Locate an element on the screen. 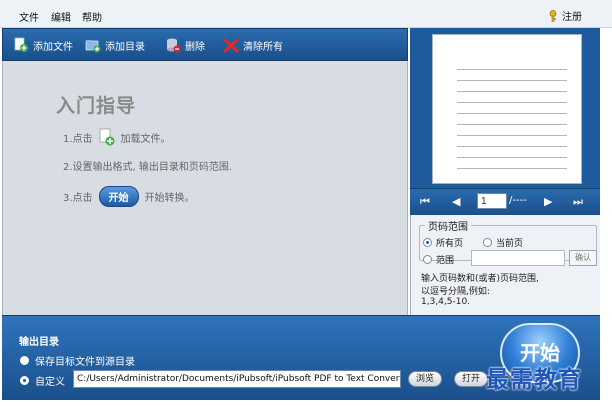 The width and height of the screenshot is (612, 406). register-button: 注册 is located at coordinates (565, 15).